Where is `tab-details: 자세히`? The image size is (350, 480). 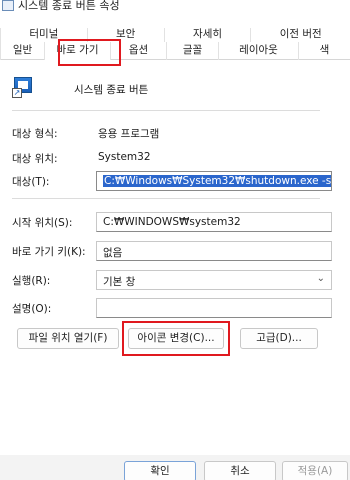 tab-details: 자세히 is located at coordinates (207, 35).